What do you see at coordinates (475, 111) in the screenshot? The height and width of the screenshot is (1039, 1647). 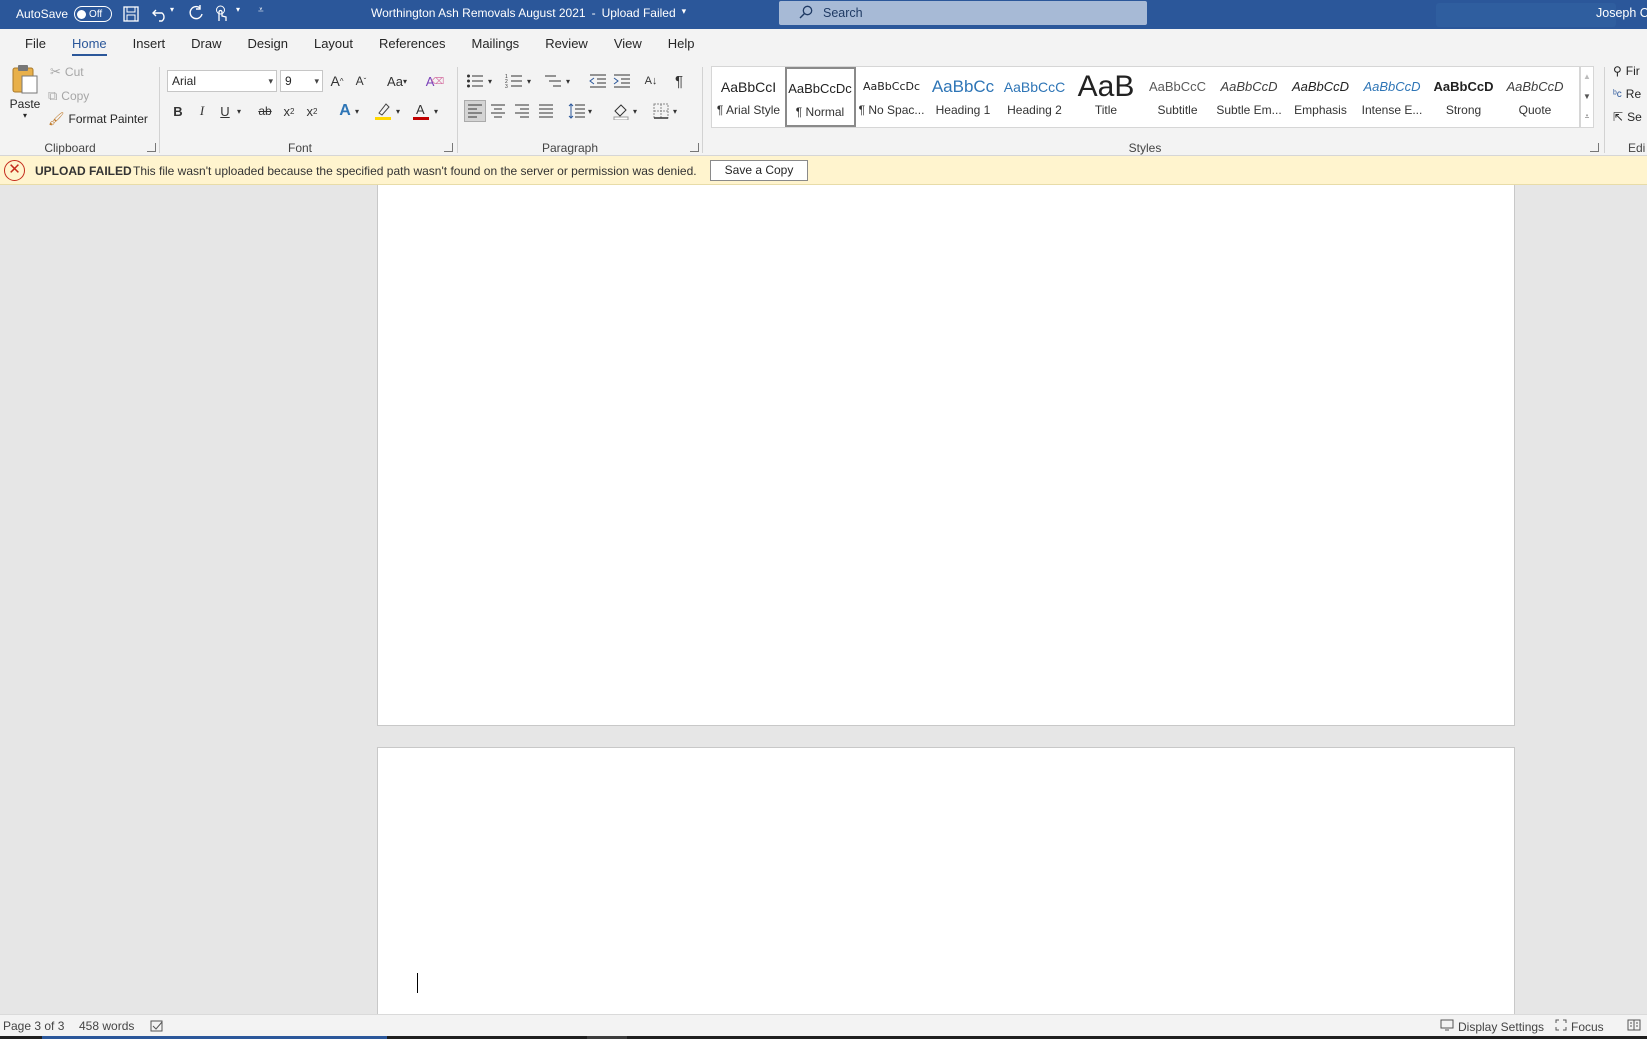 I see `align-left-icon` at bounding box center [475, 111].